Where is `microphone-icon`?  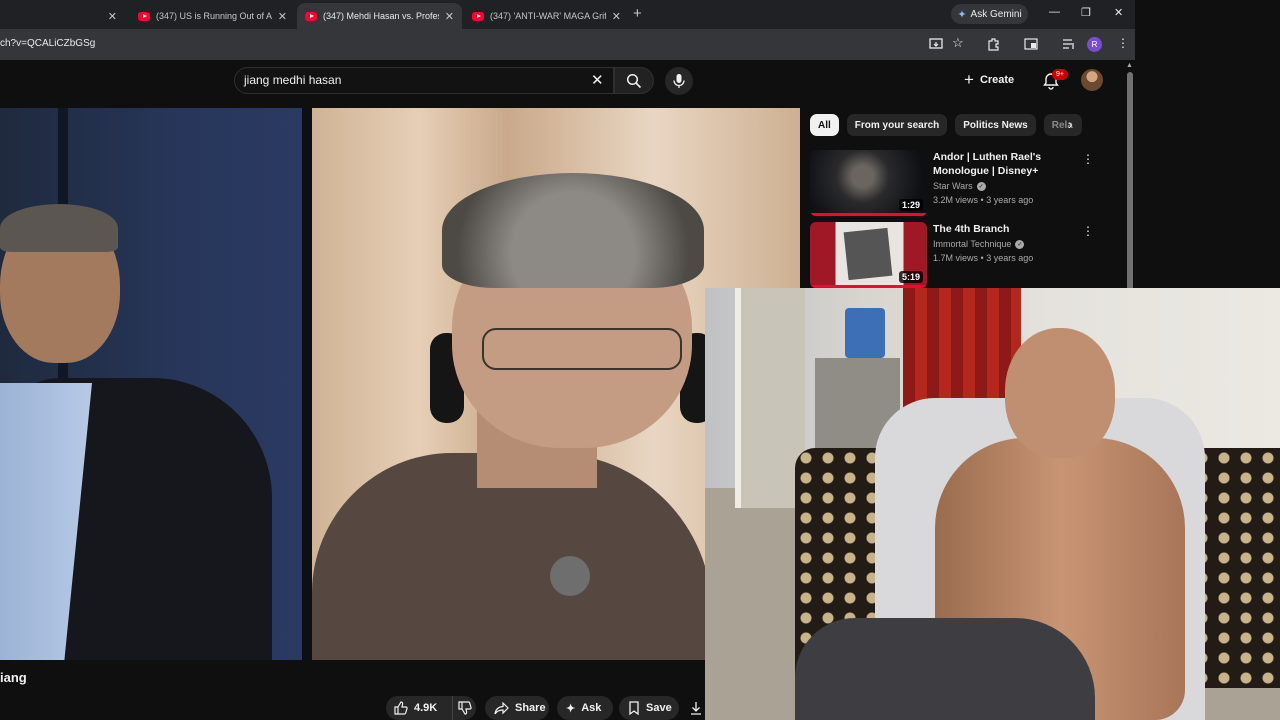
microphone-icon is located at coordinates (679, 81).